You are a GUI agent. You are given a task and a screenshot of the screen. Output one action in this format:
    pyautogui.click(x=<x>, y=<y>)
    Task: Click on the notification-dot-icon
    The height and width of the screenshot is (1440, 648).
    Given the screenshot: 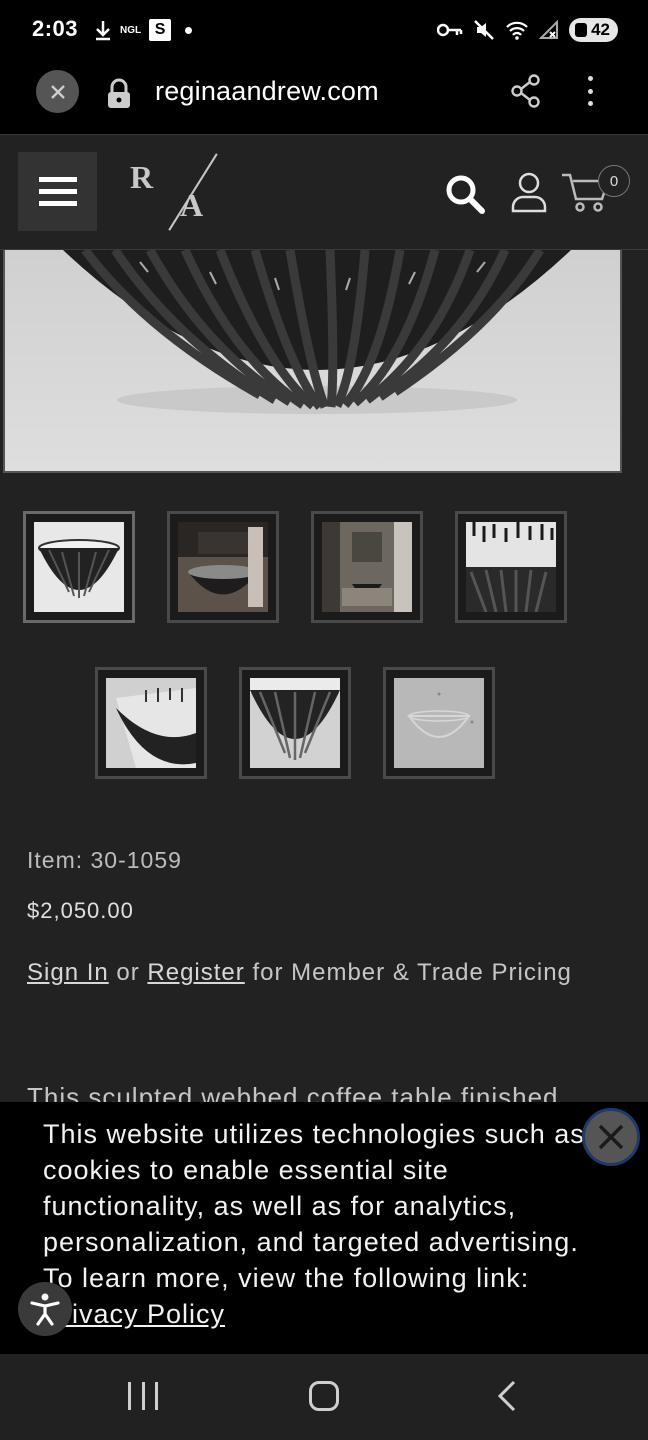 What is the action you would take?
    pyautogui.click(x=189, y=30)
    